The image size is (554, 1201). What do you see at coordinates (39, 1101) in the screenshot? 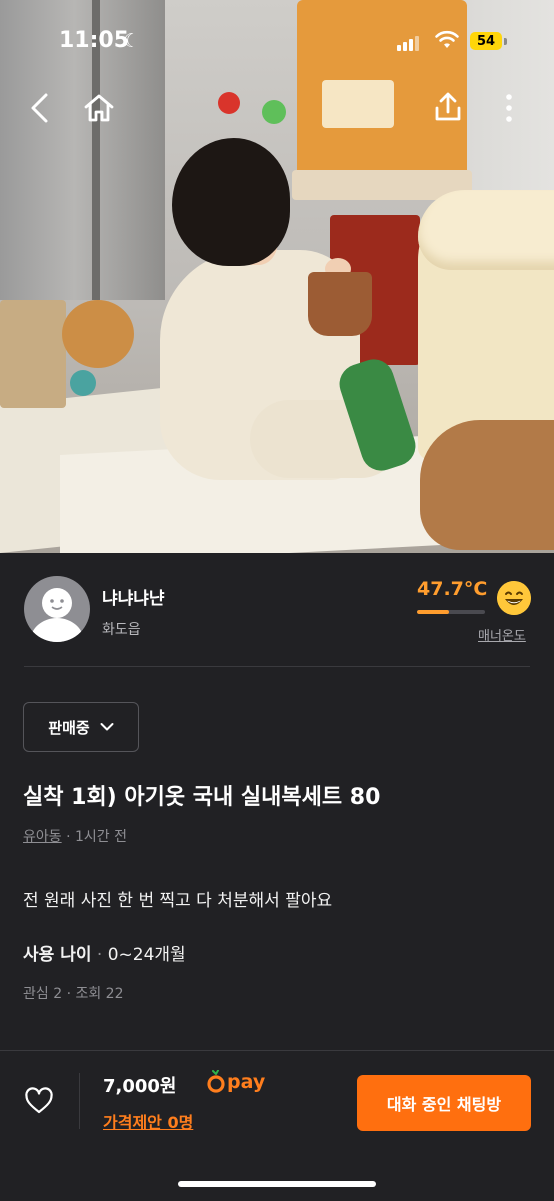
I see `heart-icon` at bounding box center [39, 1101].